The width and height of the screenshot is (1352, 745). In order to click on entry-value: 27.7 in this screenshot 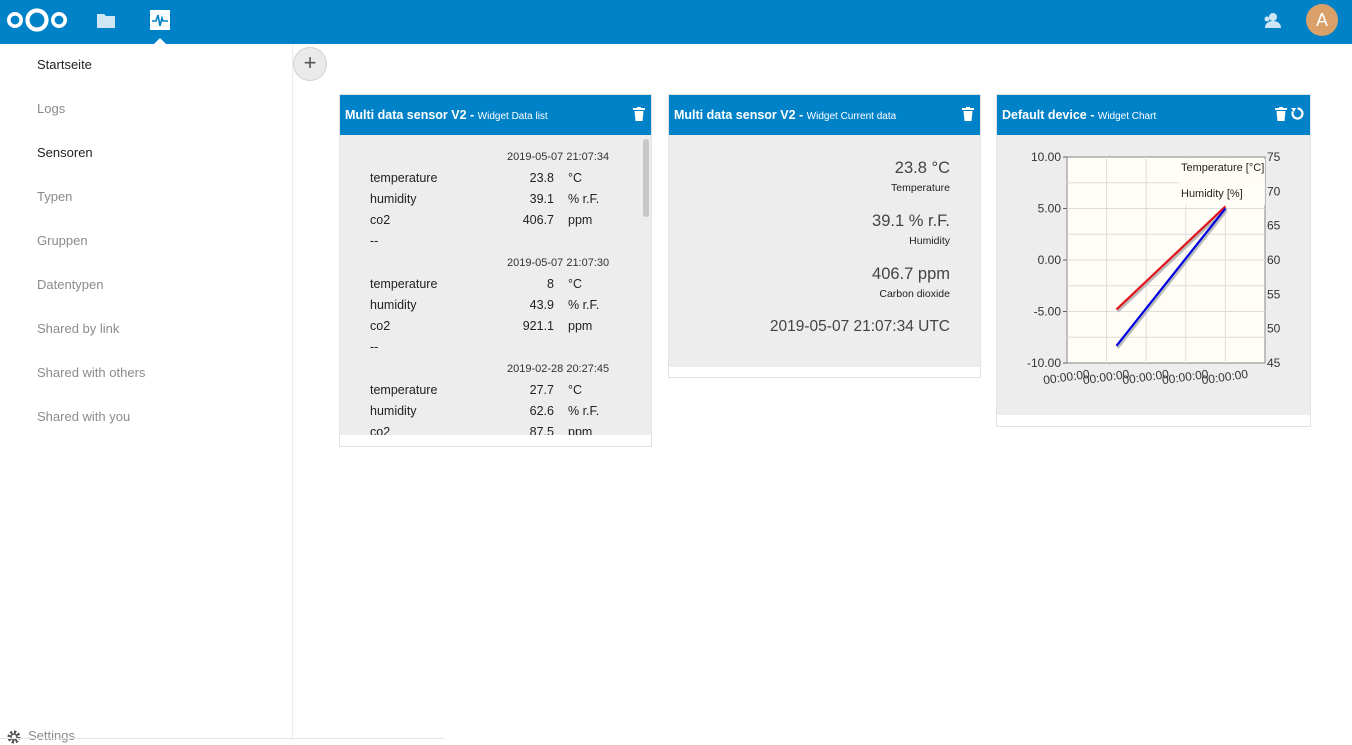, I will do `click(541, 390)`.